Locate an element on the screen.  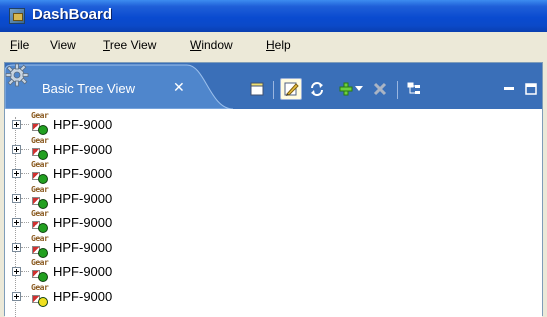
edit-button is located at coordinates (291, 89).